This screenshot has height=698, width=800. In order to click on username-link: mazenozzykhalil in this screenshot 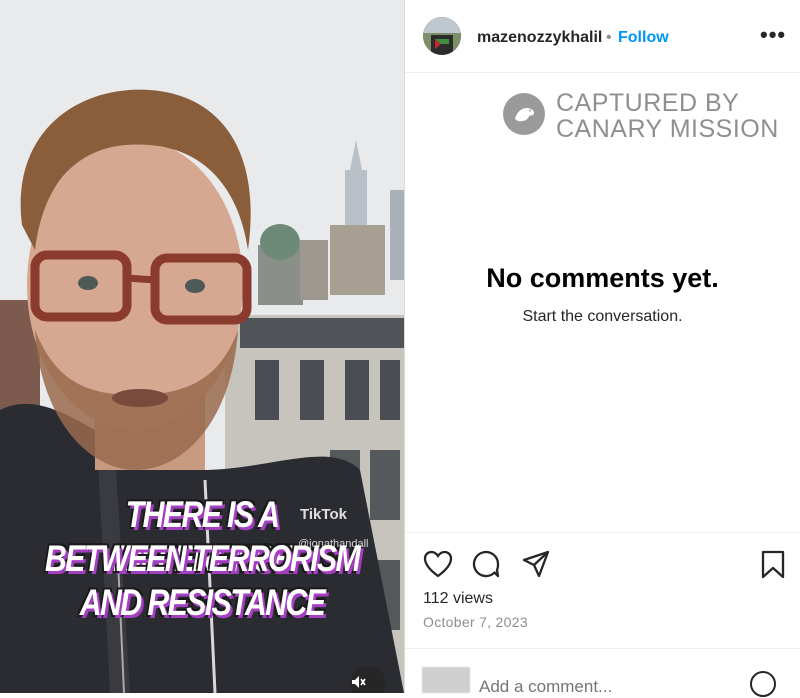, I will do `click(539, 38)`.